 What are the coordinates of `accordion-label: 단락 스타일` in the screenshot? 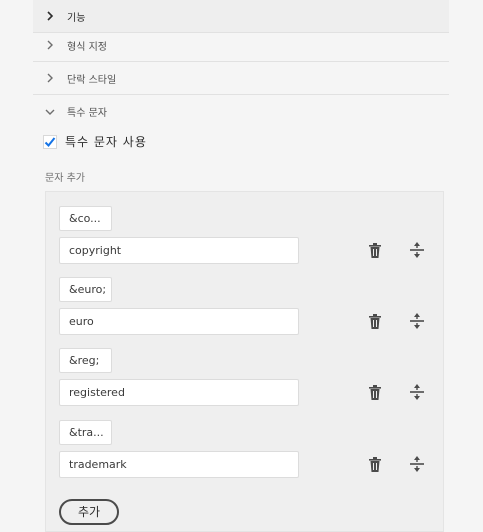 It's located at (92, 80).